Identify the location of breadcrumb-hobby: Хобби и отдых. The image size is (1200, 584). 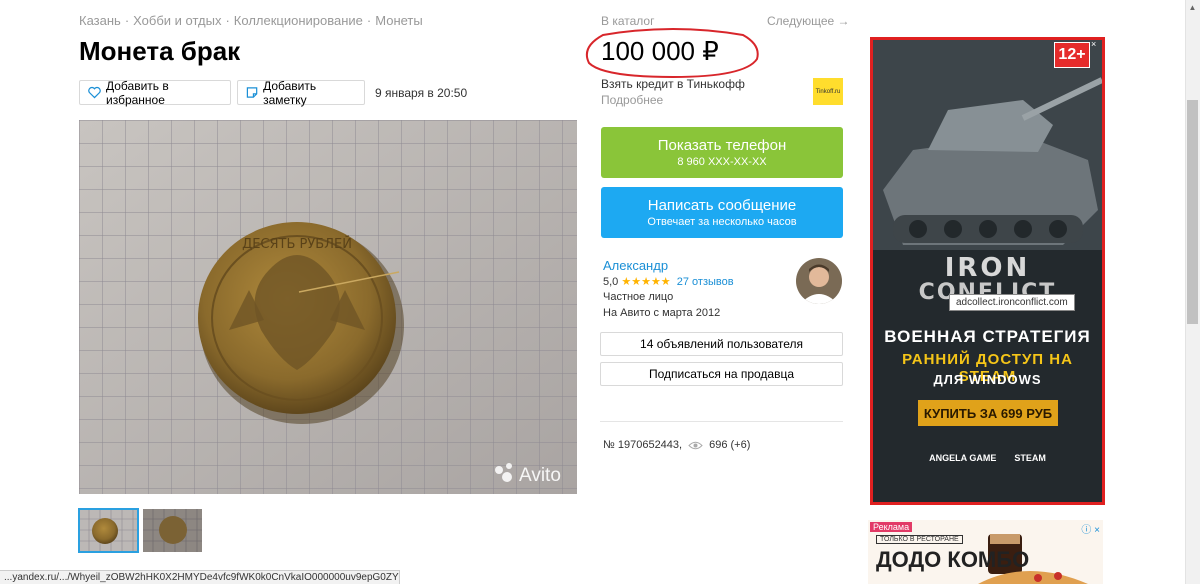
(177, 20).